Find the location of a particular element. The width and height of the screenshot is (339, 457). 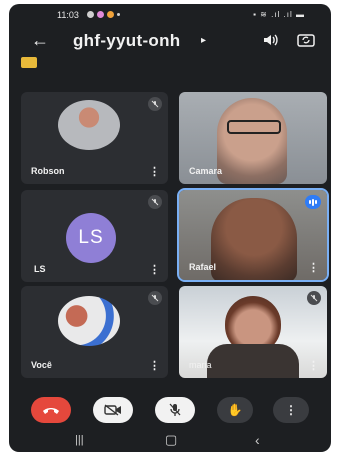

recent-apps-icon: ||| is located at coordinates (79, 440).